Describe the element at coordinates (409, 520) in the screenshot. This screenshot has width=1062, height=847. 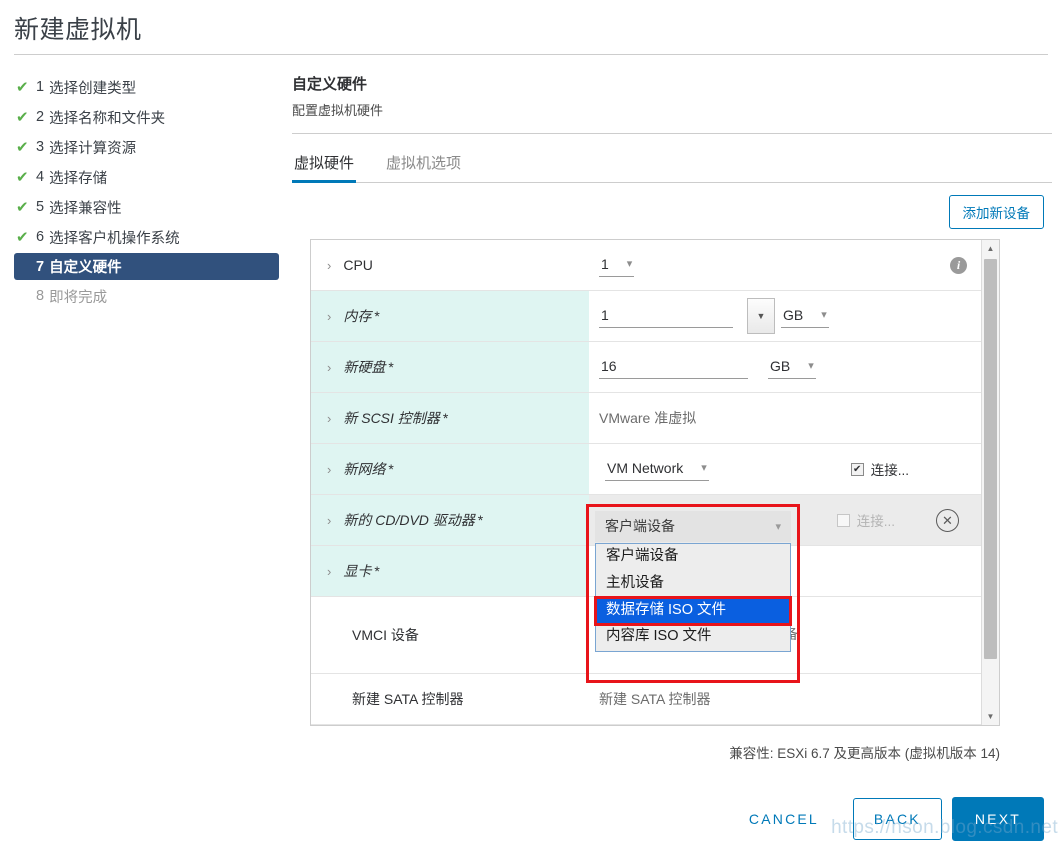
I see `row-label-text: 新的 CD/DVD 驱动器` at that location.